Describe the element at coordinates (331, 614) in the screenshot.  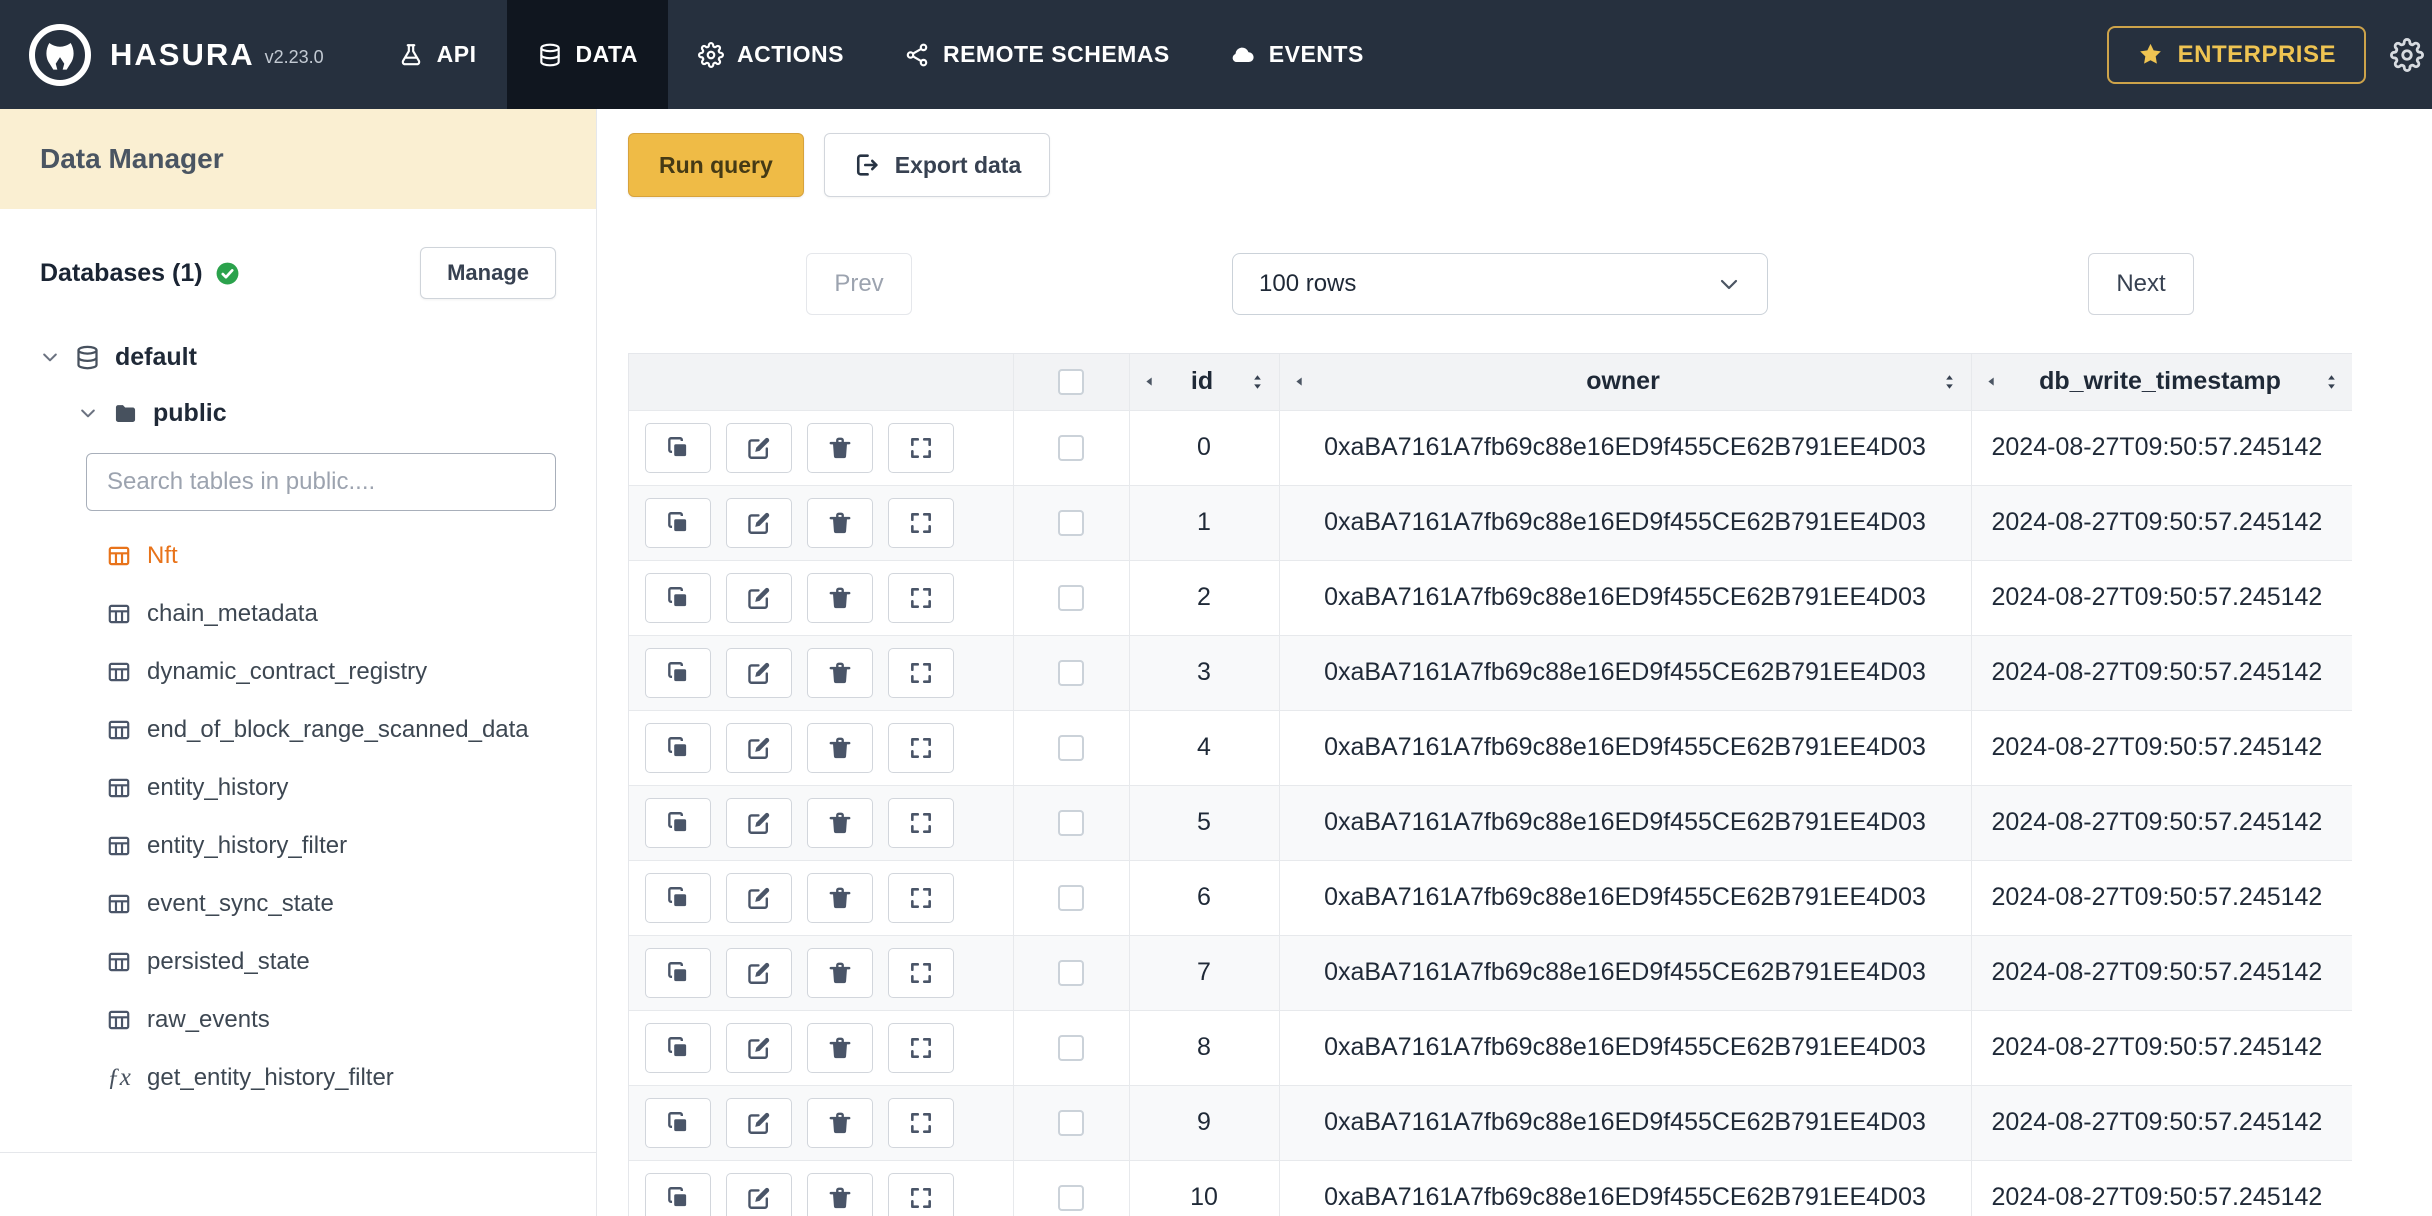
I see `sidebar-table-chain_metadata: chain_metadata` at that location.